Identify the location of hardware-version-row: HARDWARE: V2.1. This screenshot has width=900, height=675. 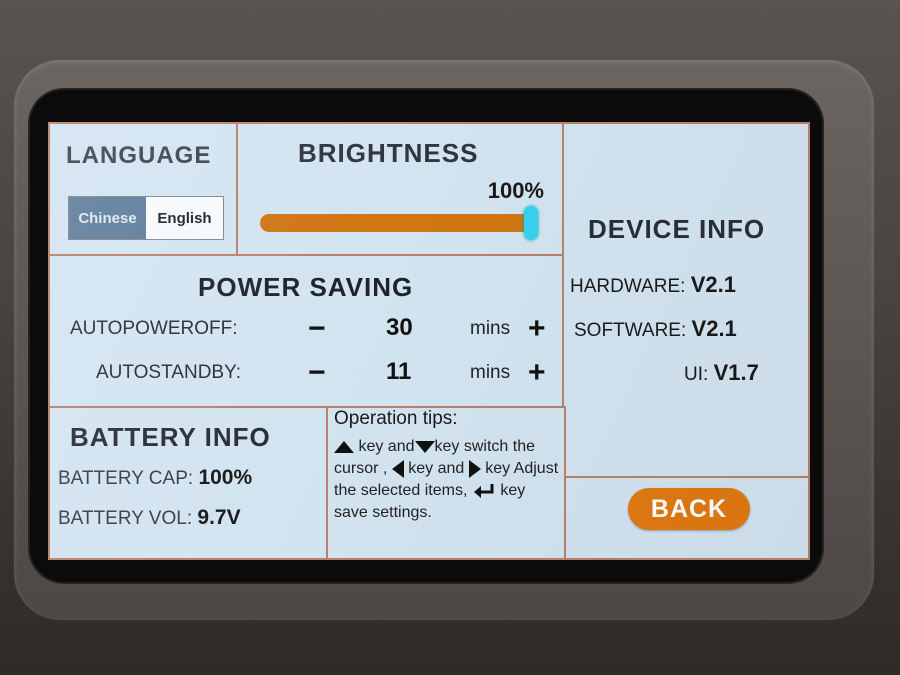
(653, 285).